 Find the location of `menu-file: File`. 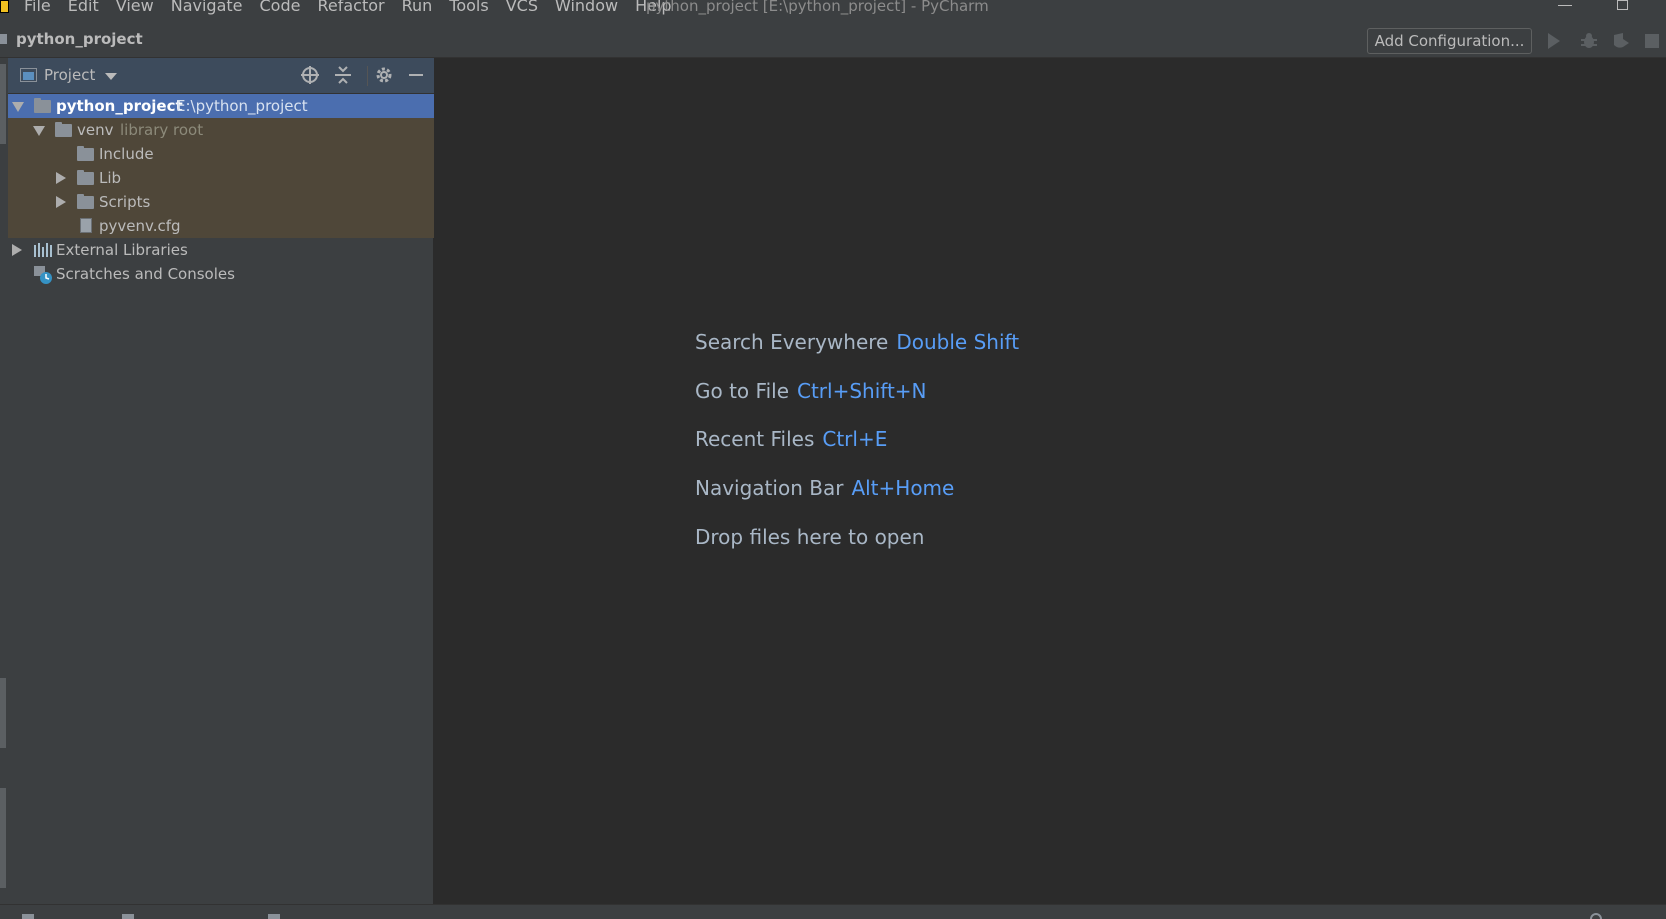

menu-file: File is located at coordinates (37, 8).